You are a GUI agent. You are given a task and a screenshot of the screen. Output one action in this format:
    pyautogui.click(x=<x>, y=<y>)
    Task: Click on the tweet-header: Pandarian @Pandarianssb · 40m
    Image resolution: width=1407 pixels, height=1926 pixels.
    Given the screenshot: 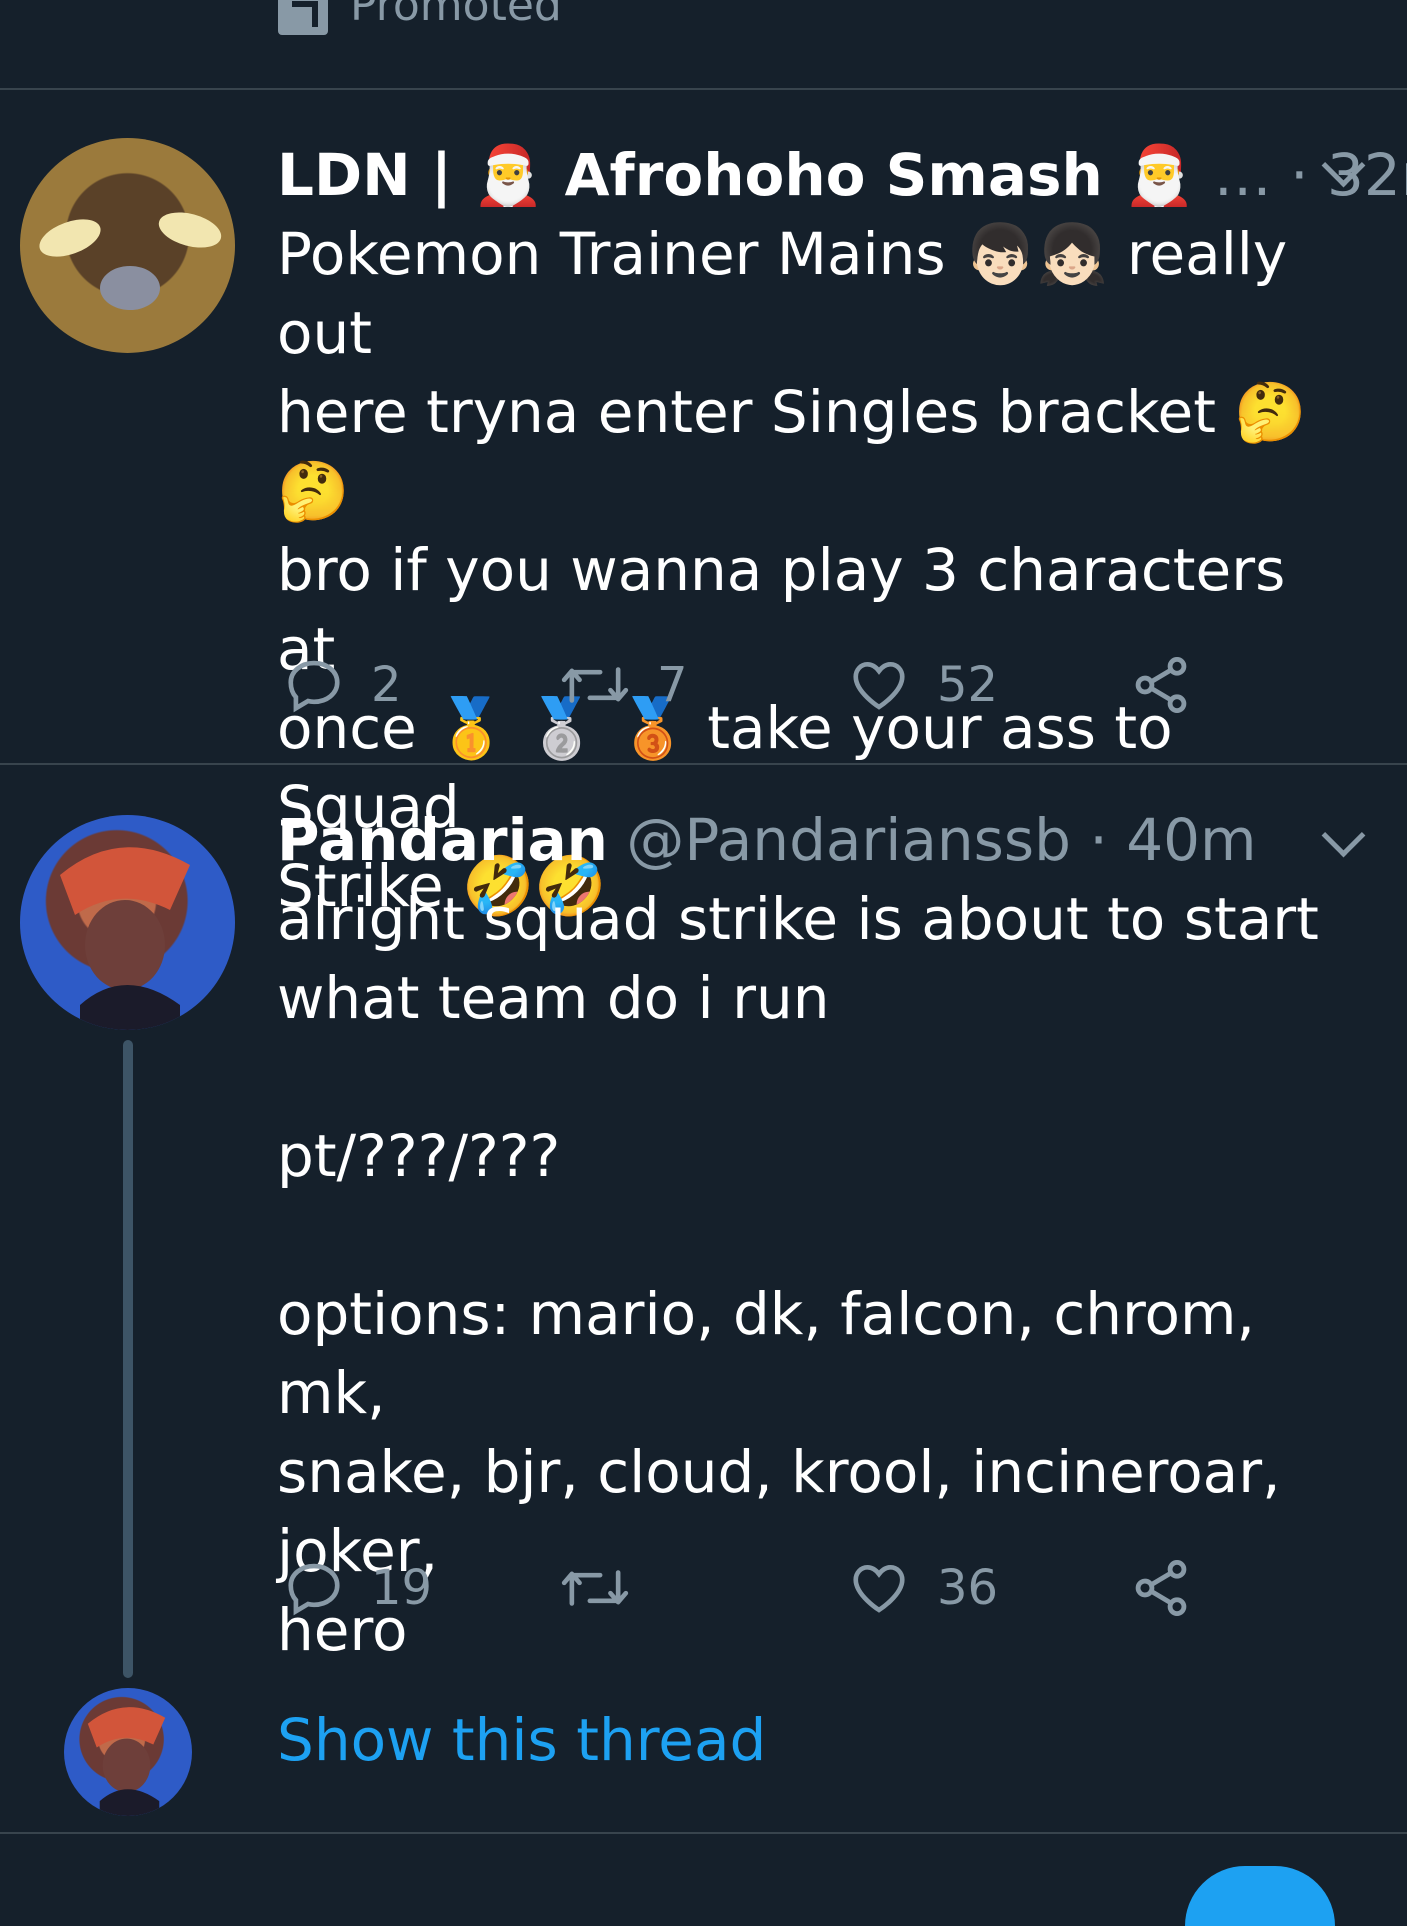 What is the action you would take?
    pyautogui.click(x=767, y=840)
    